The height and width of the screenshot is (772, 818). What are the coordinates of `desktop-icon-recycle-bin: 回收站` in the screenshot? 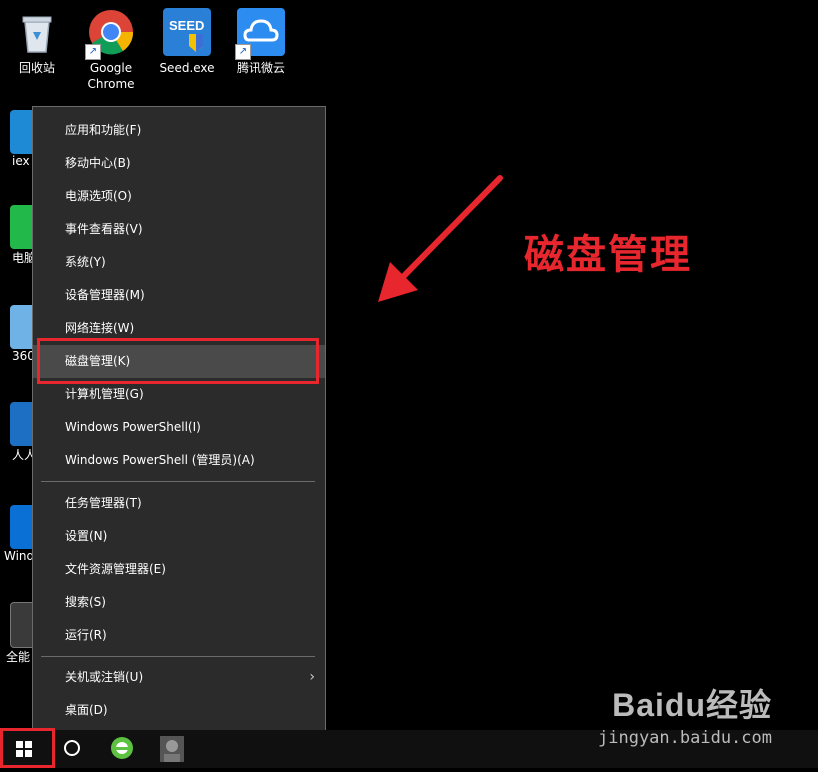 It's located at (37, 42).